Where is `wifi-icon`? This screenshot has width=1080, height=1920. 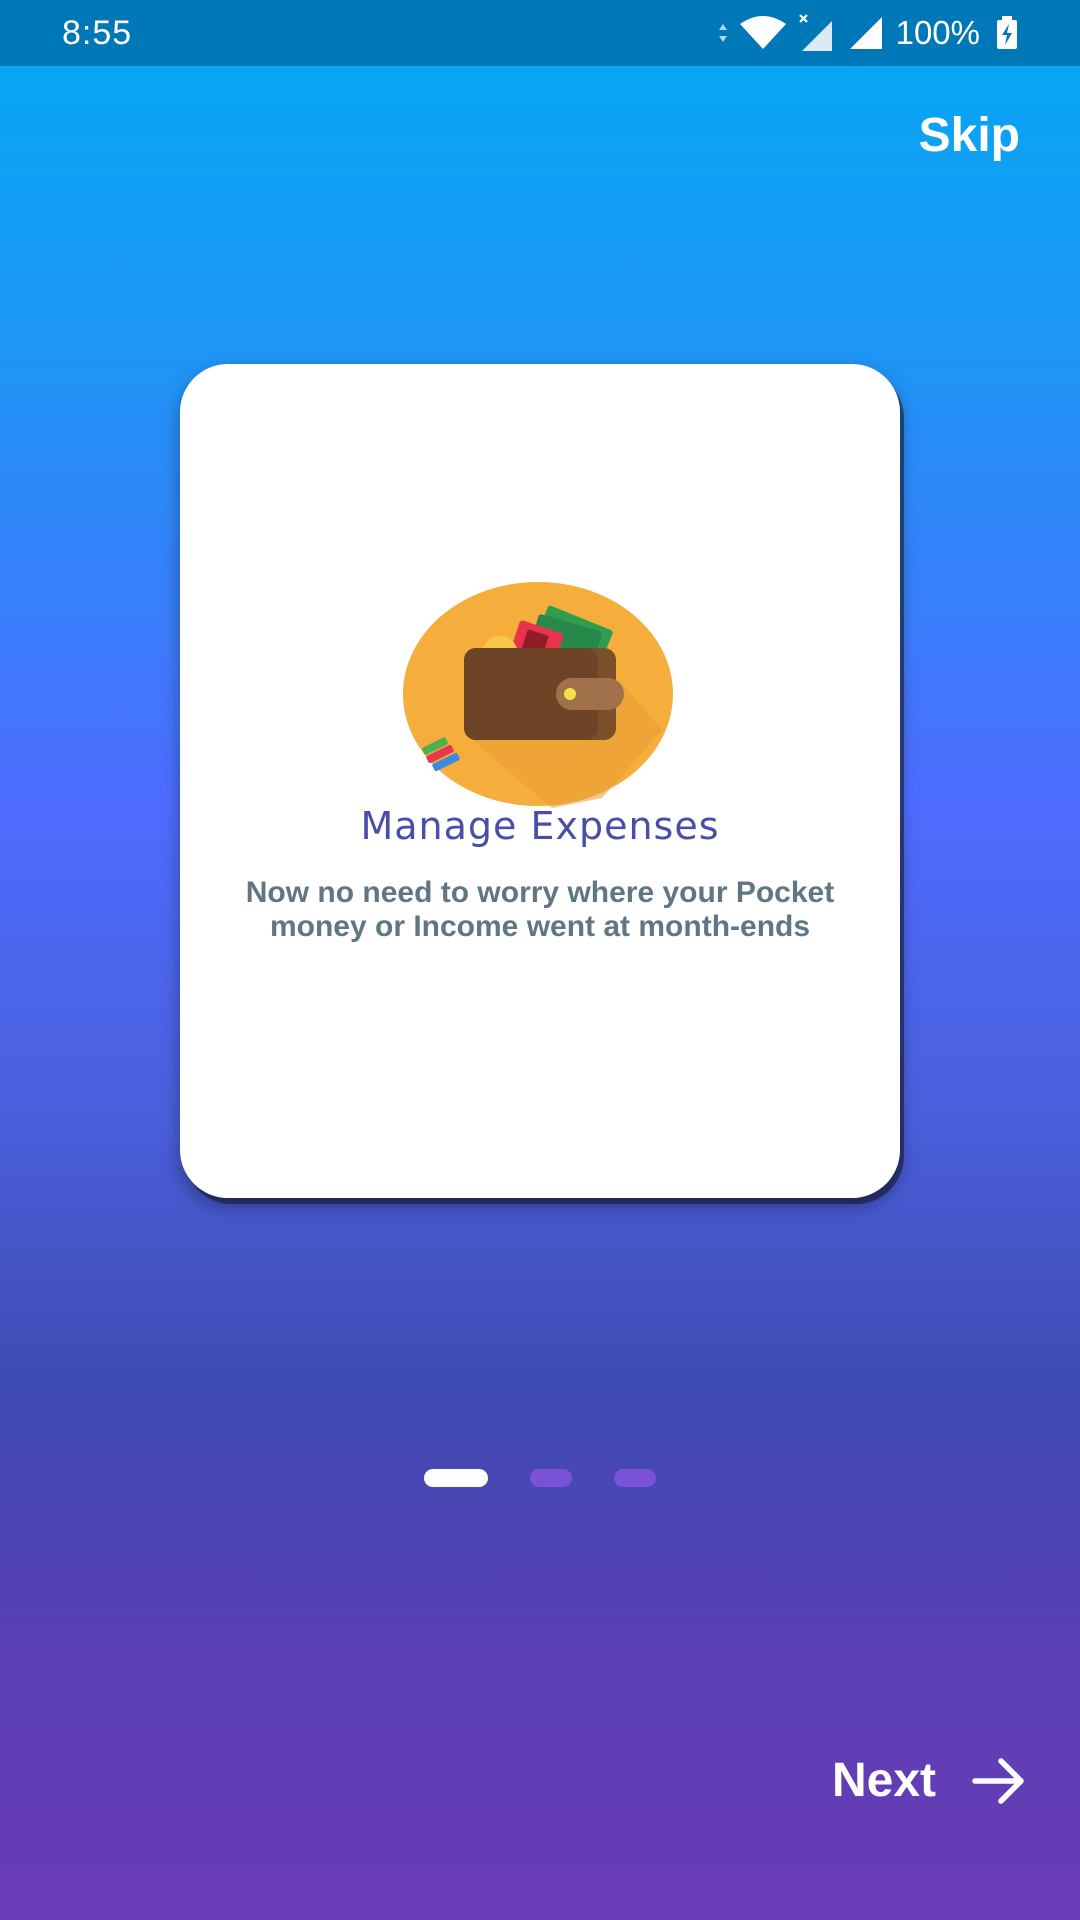 wifi-icon is located at coordinates (762, 32).